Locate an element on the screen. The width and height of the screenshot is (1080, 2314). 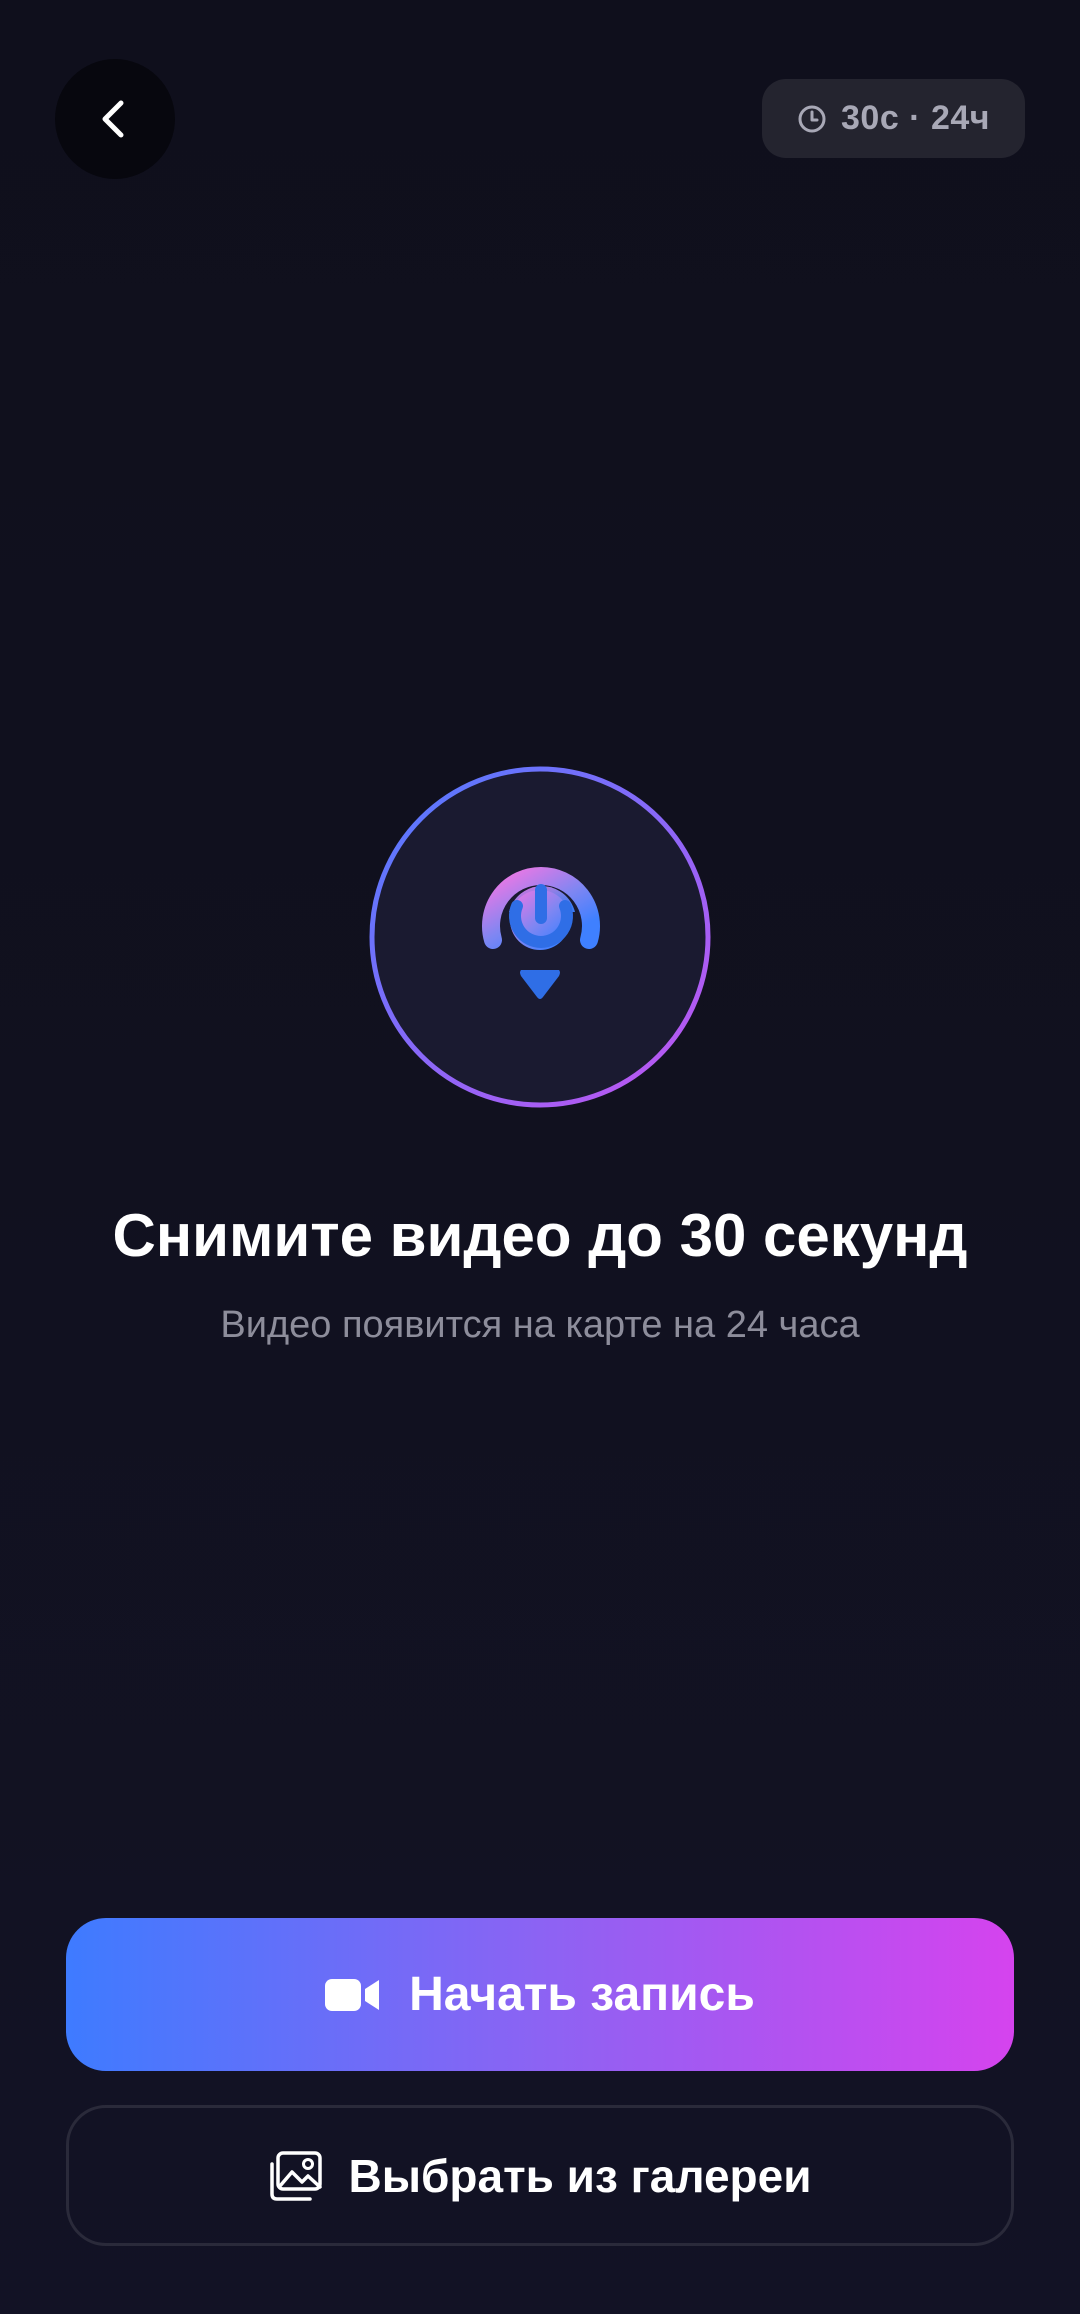
duration-badge: 30с · 24ч is located at coordinates (893, 118).